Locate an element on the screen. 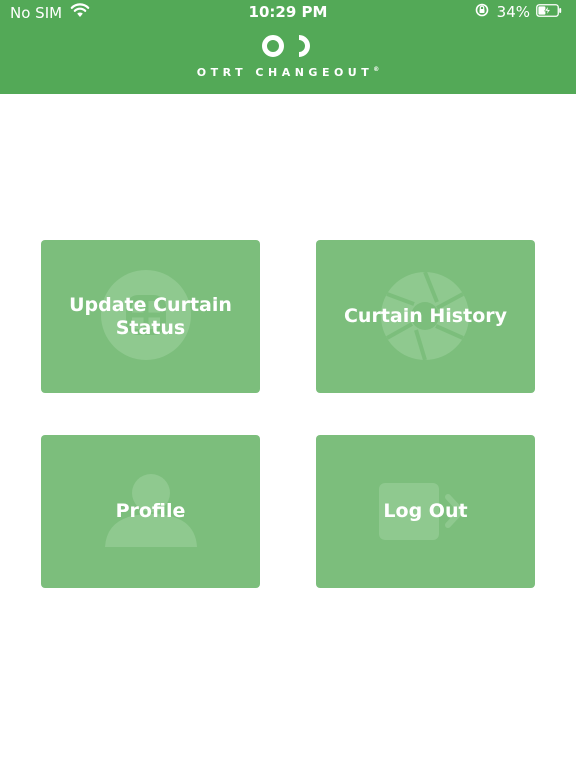  brand-name: OTRT CHANGEOUT® is located at coordinates (288, 72).